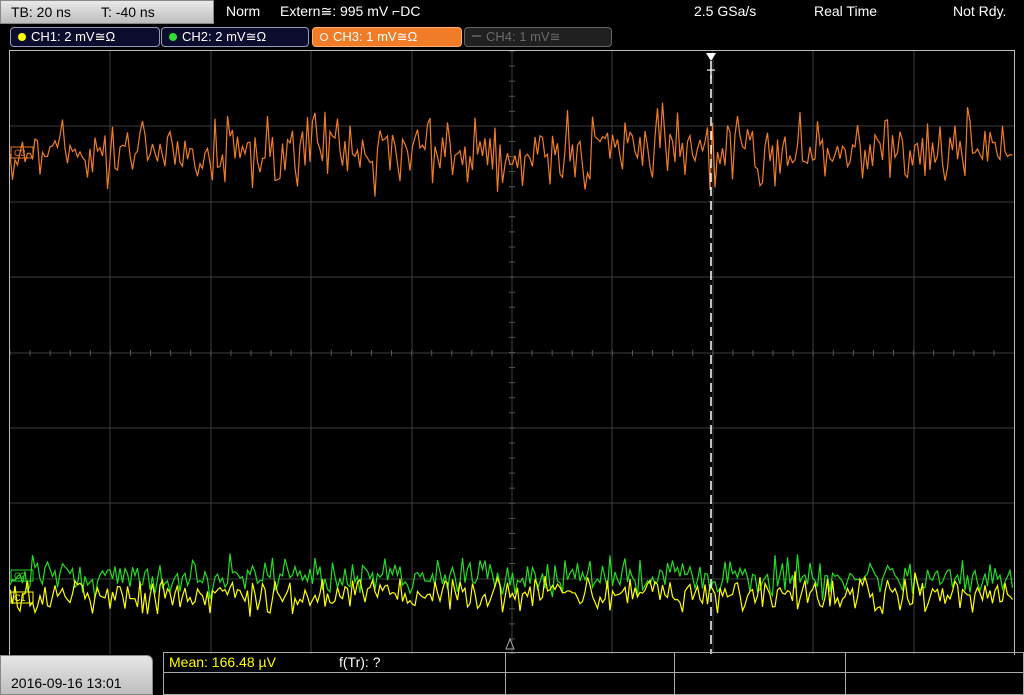 This screenshot has height=695, width=1024. What do you see at coordinates (510, 643) in the screenshot?
I see `horizontal-position-icon` at bounding box center [510, 643].